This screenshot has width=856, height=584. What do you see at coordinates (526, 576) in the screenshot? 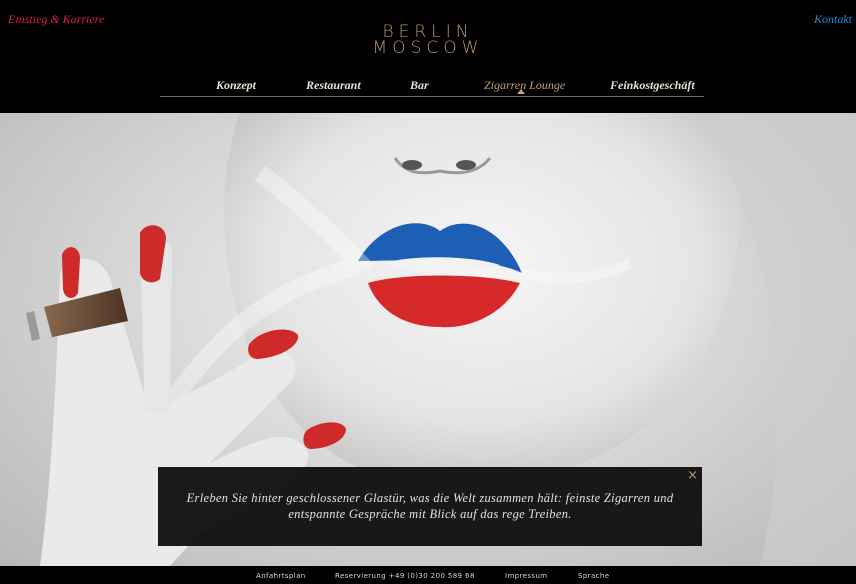
I see `footer-link-impressum: Impressum` at bounding box center [526, 576].